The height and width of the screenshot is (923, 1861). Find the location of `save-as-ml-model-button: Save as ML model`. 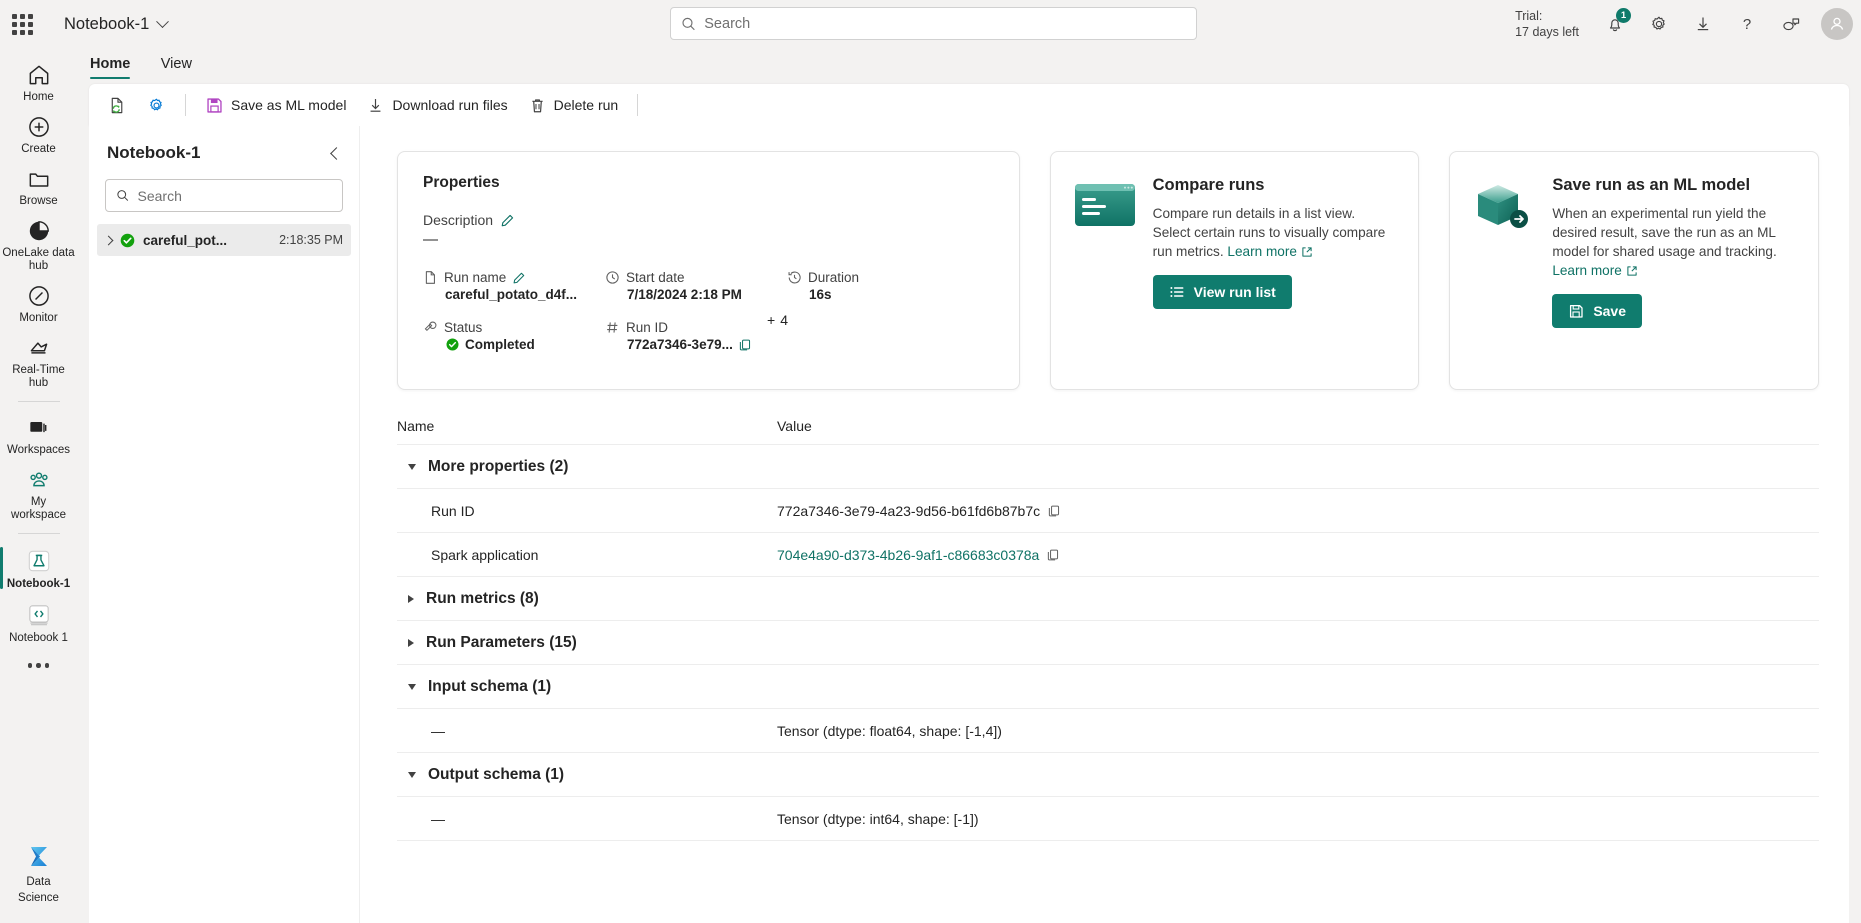

save-as-ml-model-button: Save as ML model is located at coordinates (275, 105).